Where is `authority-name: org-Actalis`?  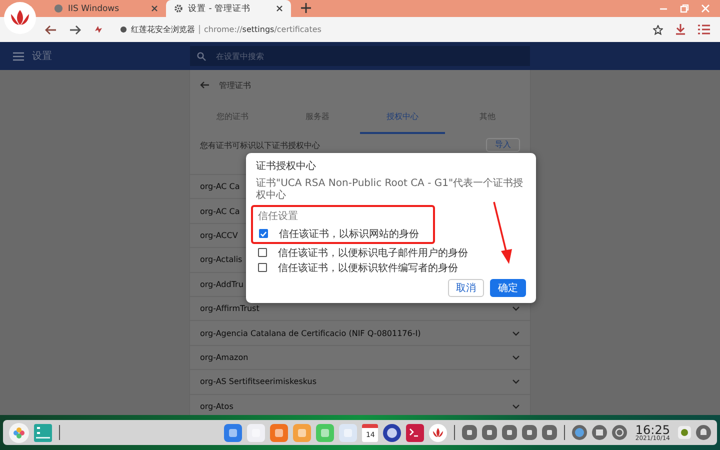 authority-name: org-Actalis is located at coordinates (221, 259).